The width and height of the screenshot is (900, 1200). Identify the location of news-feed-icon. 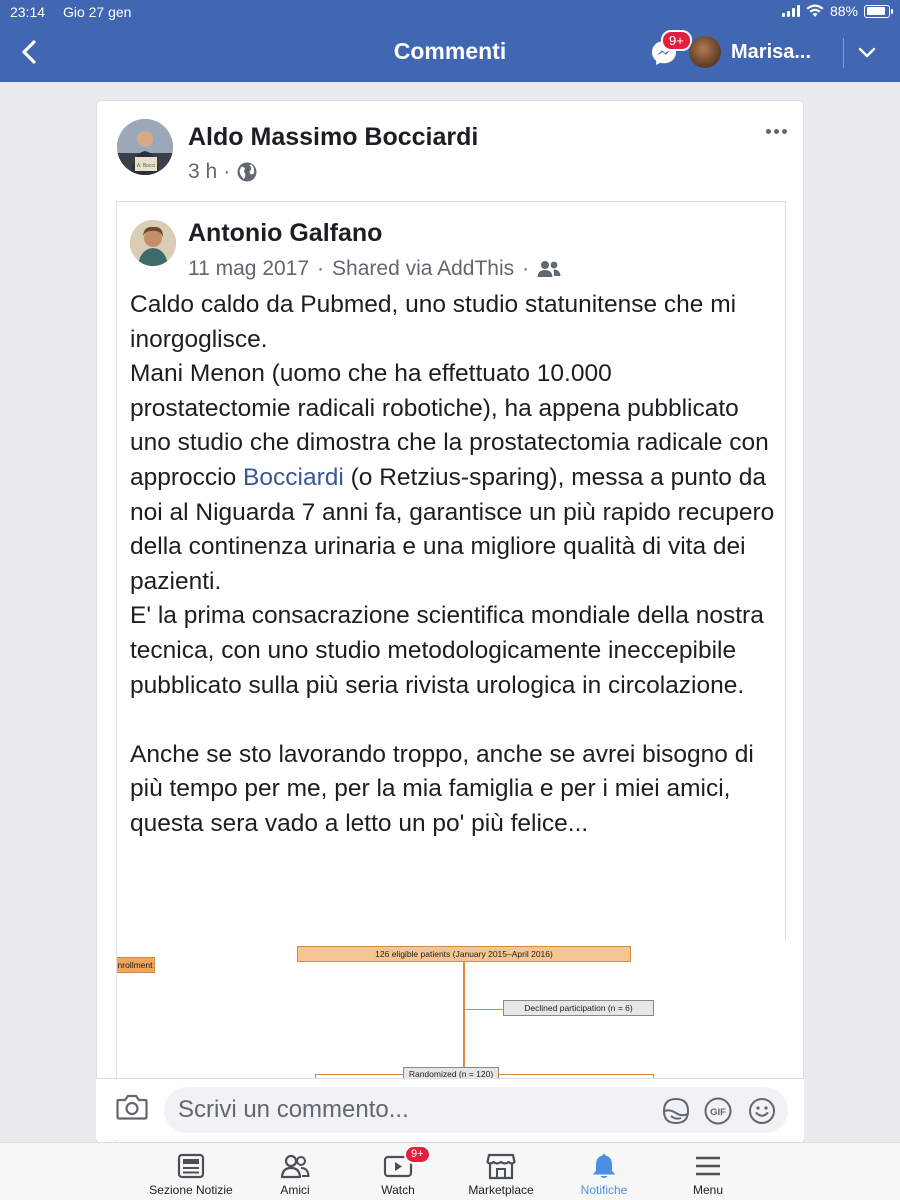
(191, 1166).